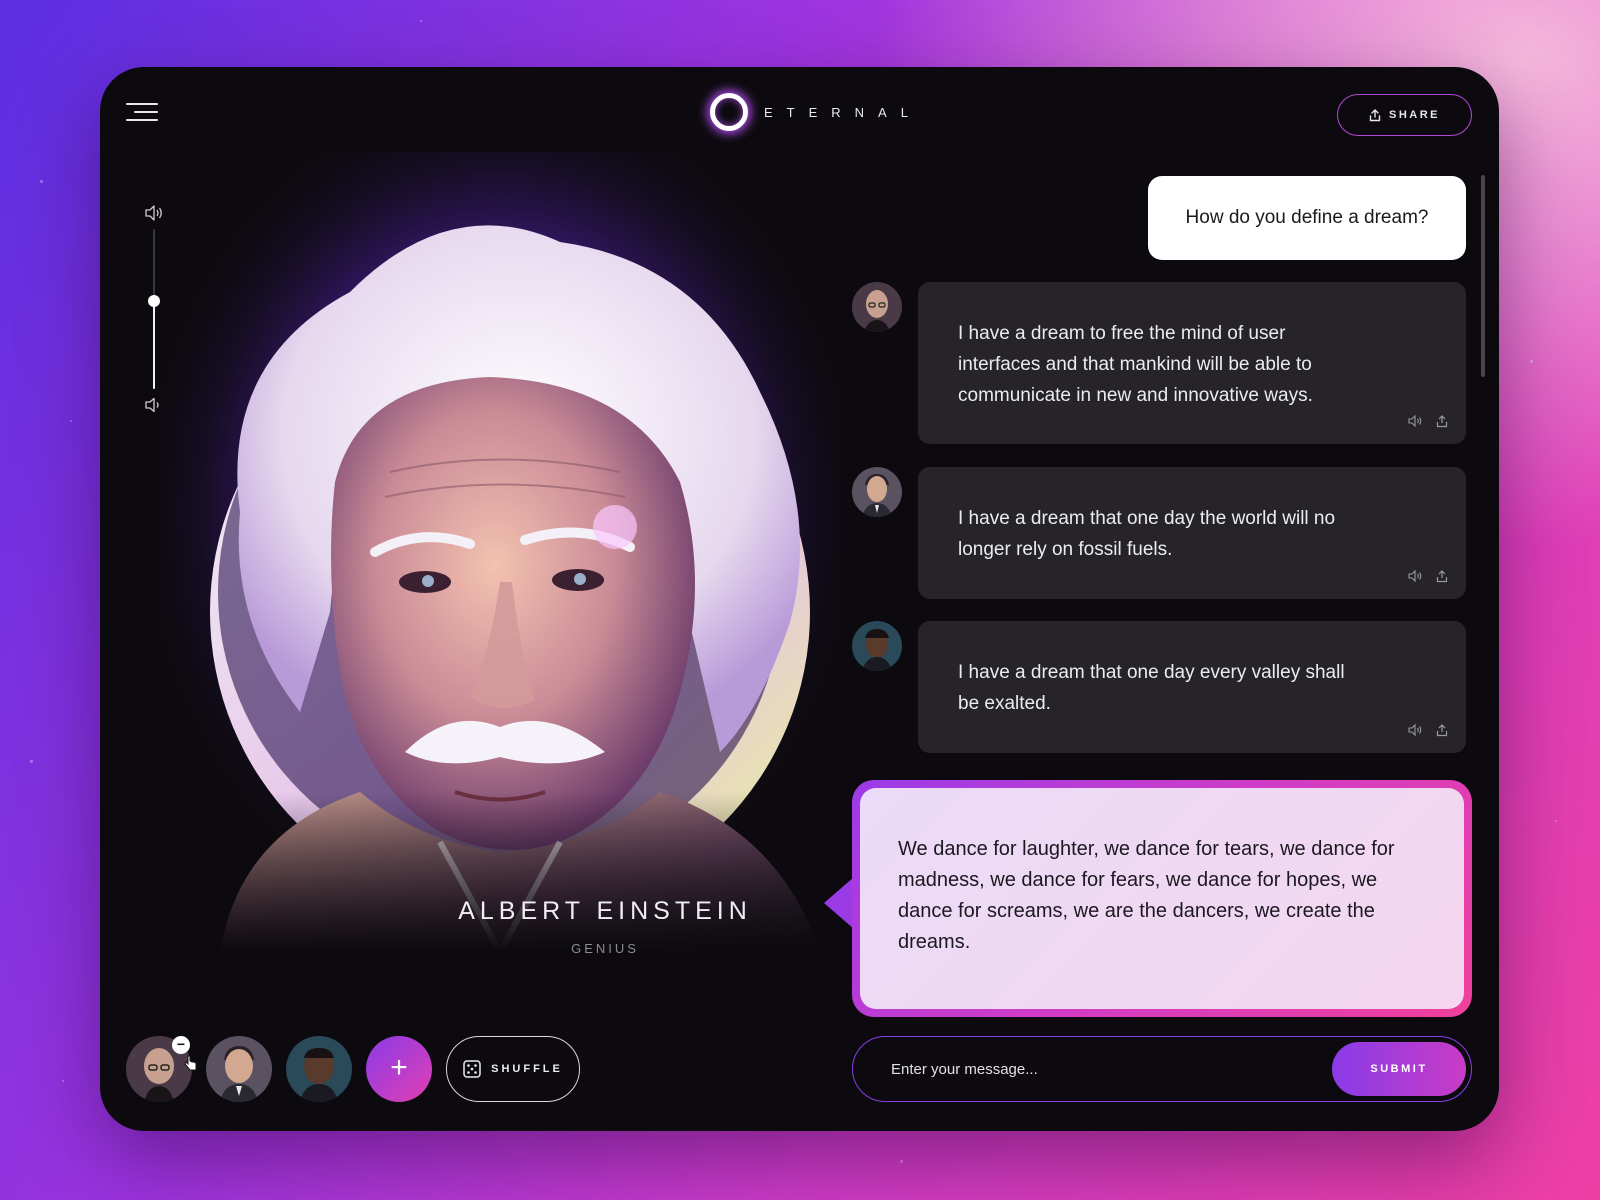  Describe the element at coordinates (190, 1063) in the screenshot. I see `hand-cursor-icon` at that location.